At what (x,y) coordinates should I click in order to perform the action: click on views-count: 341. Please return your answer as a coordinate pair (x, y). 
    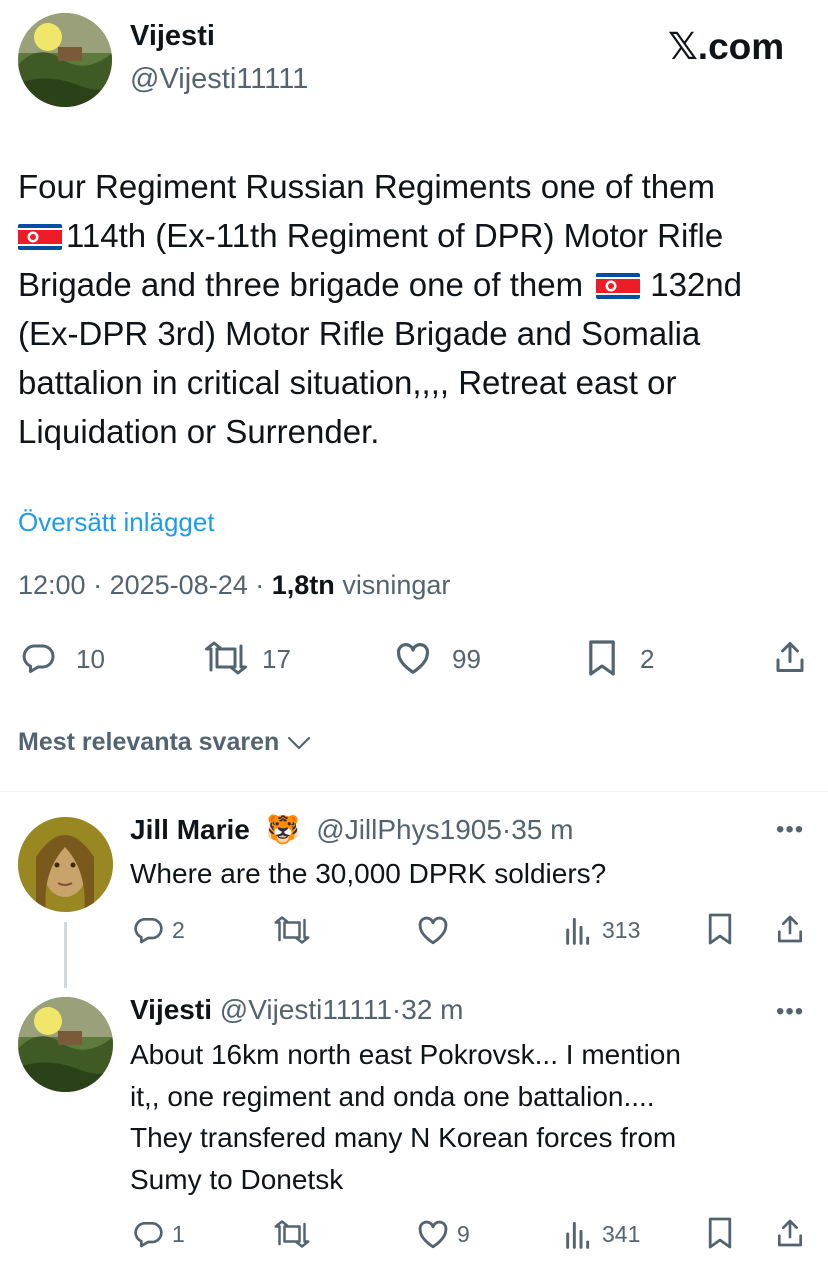
    Looking at the image, I should click on (621, 1234).